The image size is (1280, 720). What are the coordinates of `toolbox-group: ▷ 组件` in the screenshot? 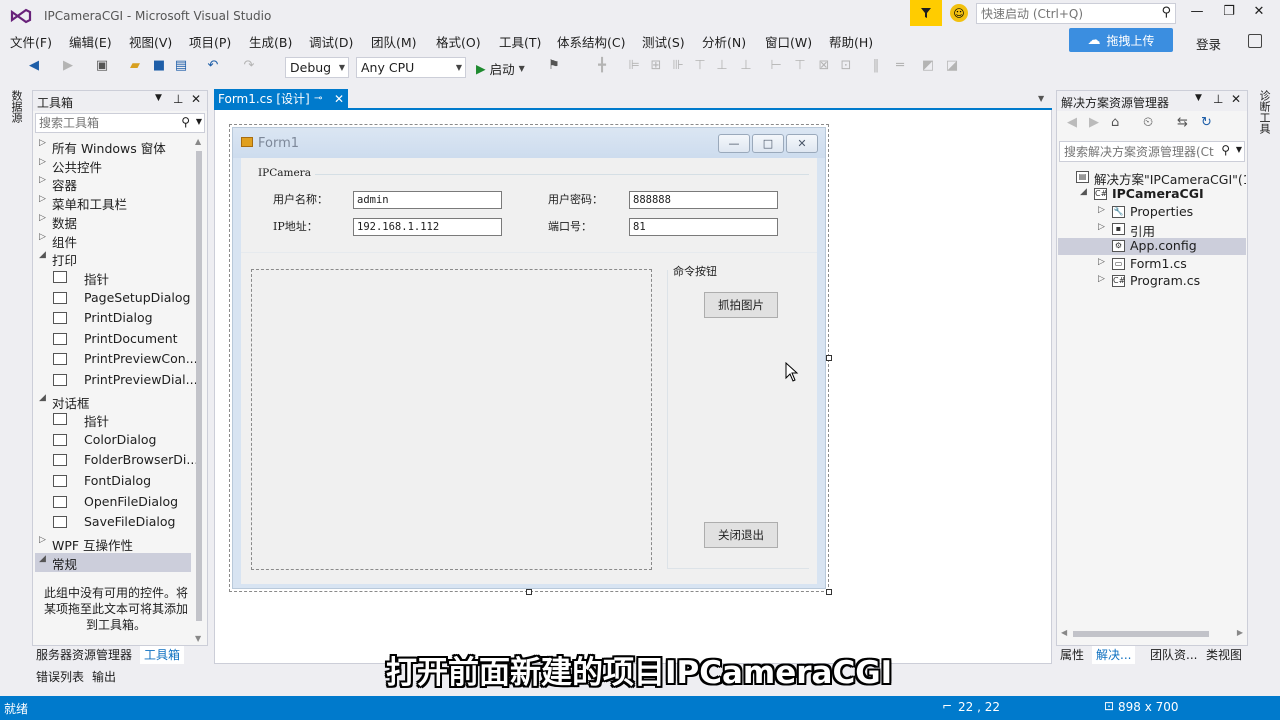 It's located at (113, 240).